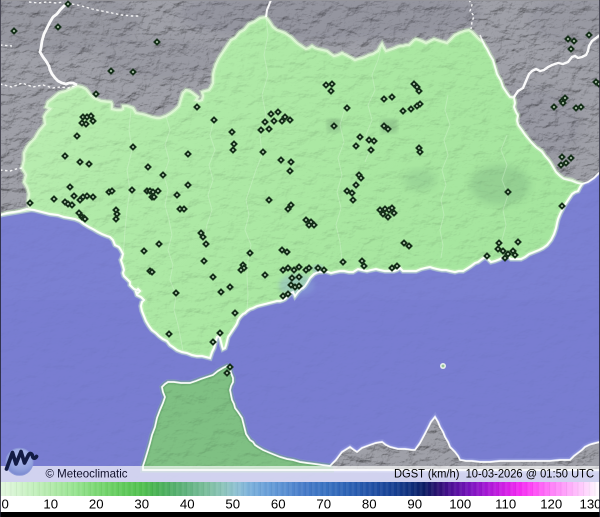 Image resolution: width=600 pixels, height=517 pixels. Describe the element at coordinates (278, 504) in the screenshot. I see `svg-text: 60` at that location.